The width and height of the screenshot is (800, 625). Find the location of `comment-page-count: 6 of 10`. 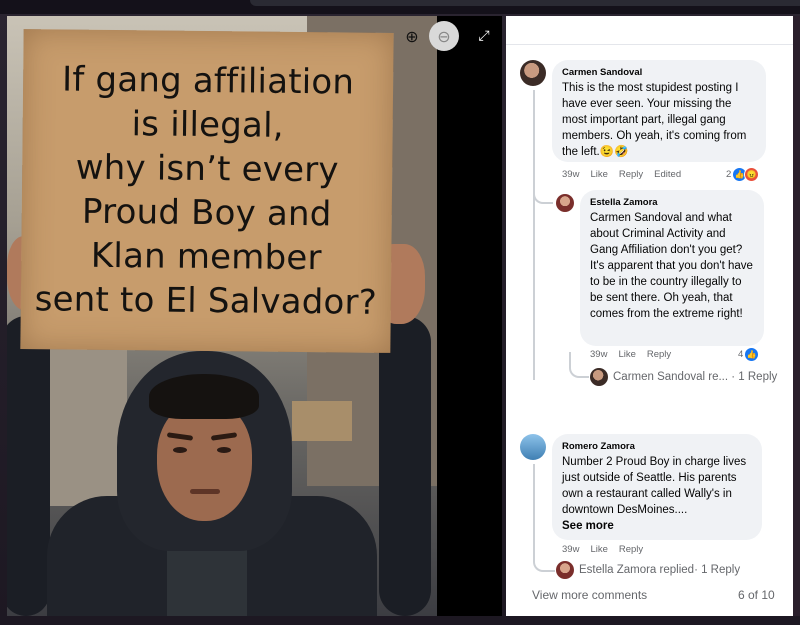

comment-page-count: 6 of 10 is located at coordinates (756, 595).